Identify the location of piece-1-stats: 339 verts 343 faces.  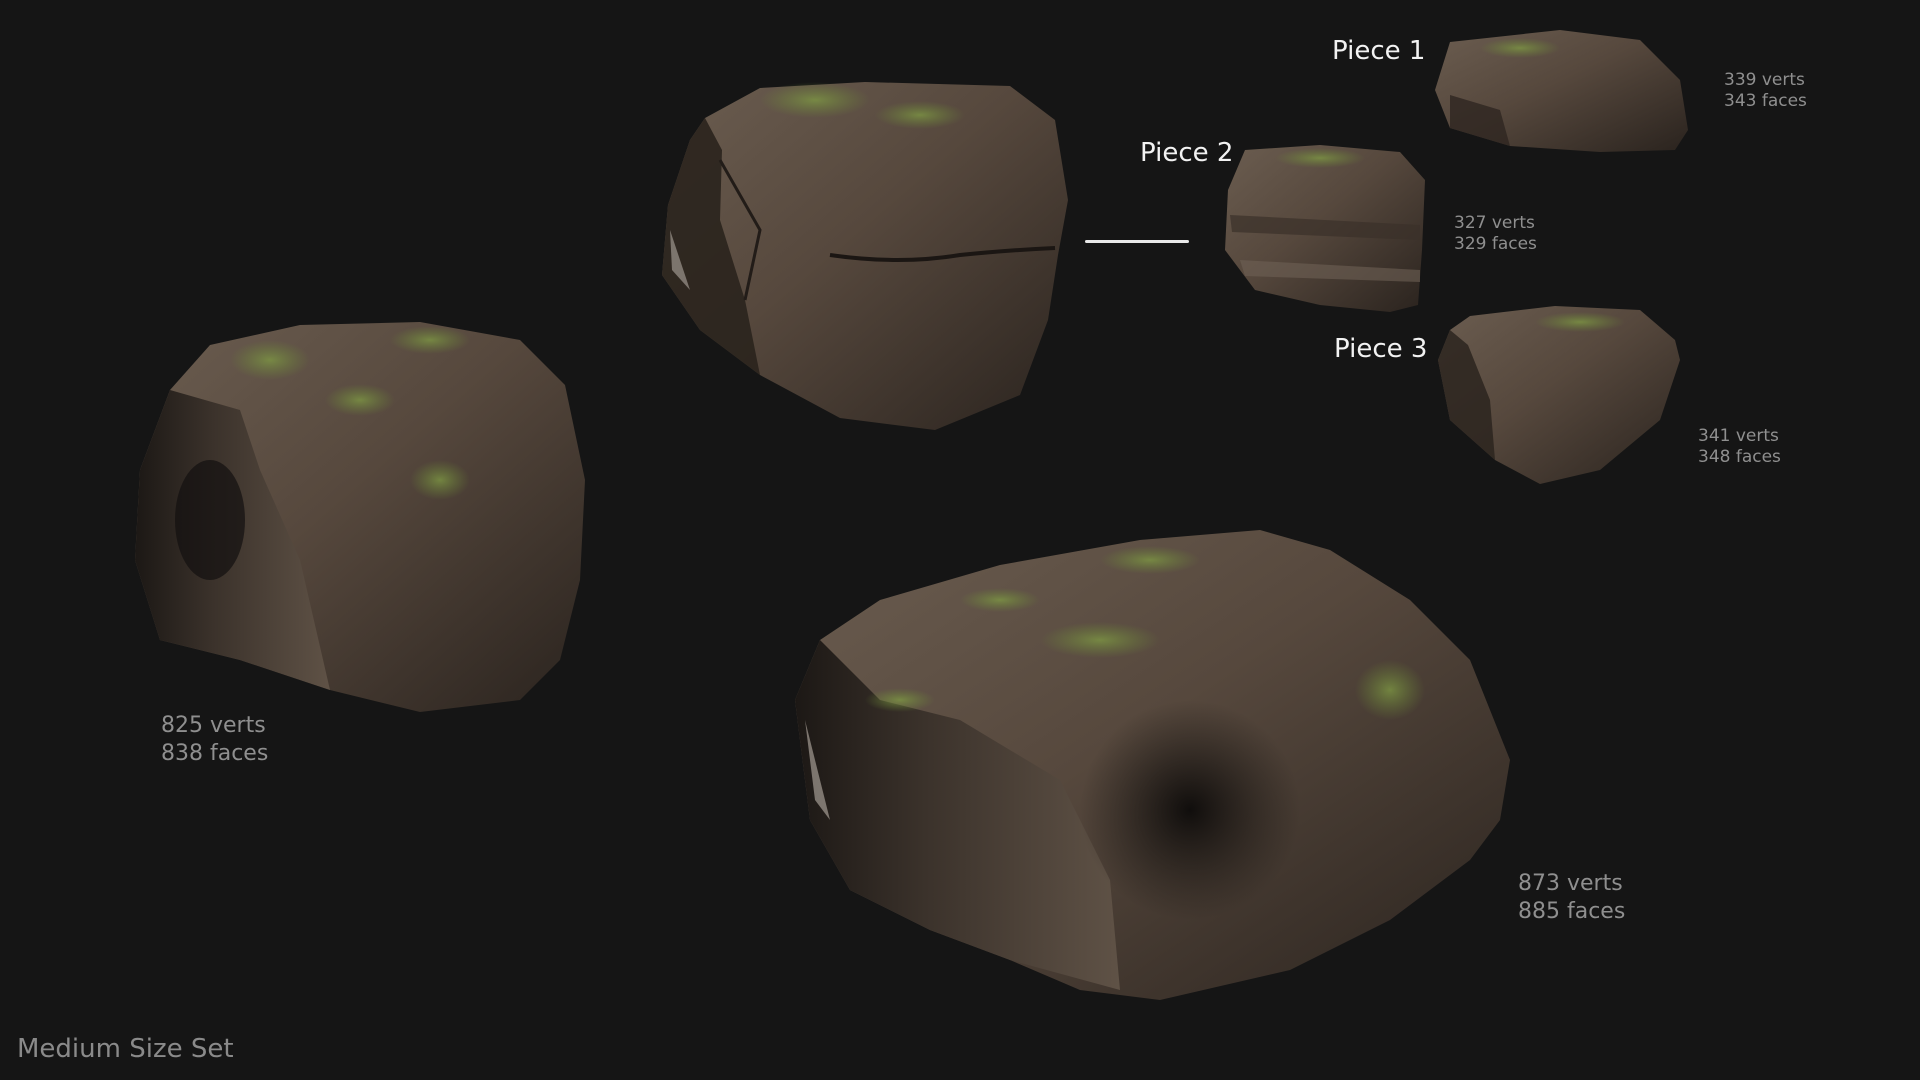
(1765, 91).